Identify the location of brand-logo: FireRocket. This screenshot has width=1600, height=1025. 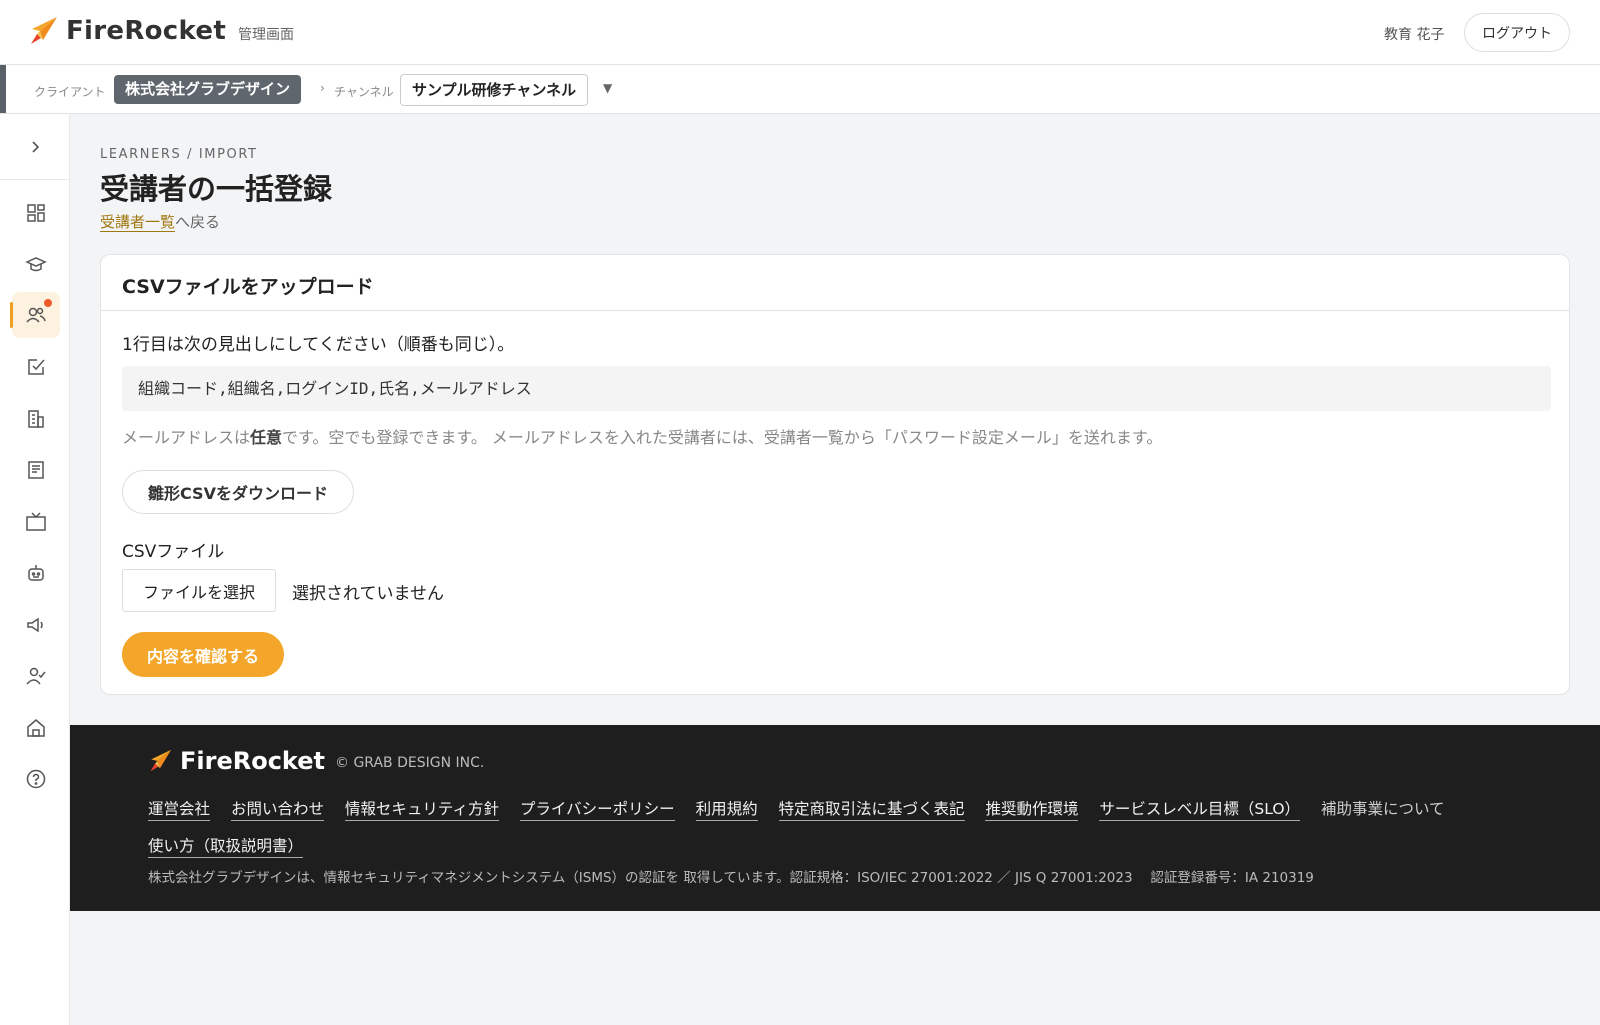
(127, 31).